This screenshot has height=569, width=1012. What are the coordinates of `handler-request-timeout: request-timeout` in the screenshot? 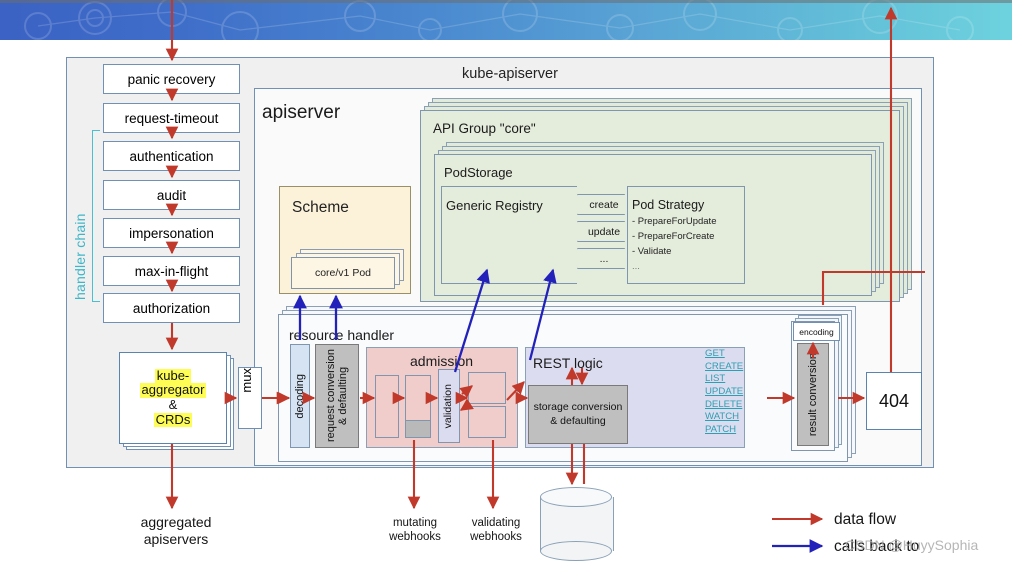 It's located at (171, 118).